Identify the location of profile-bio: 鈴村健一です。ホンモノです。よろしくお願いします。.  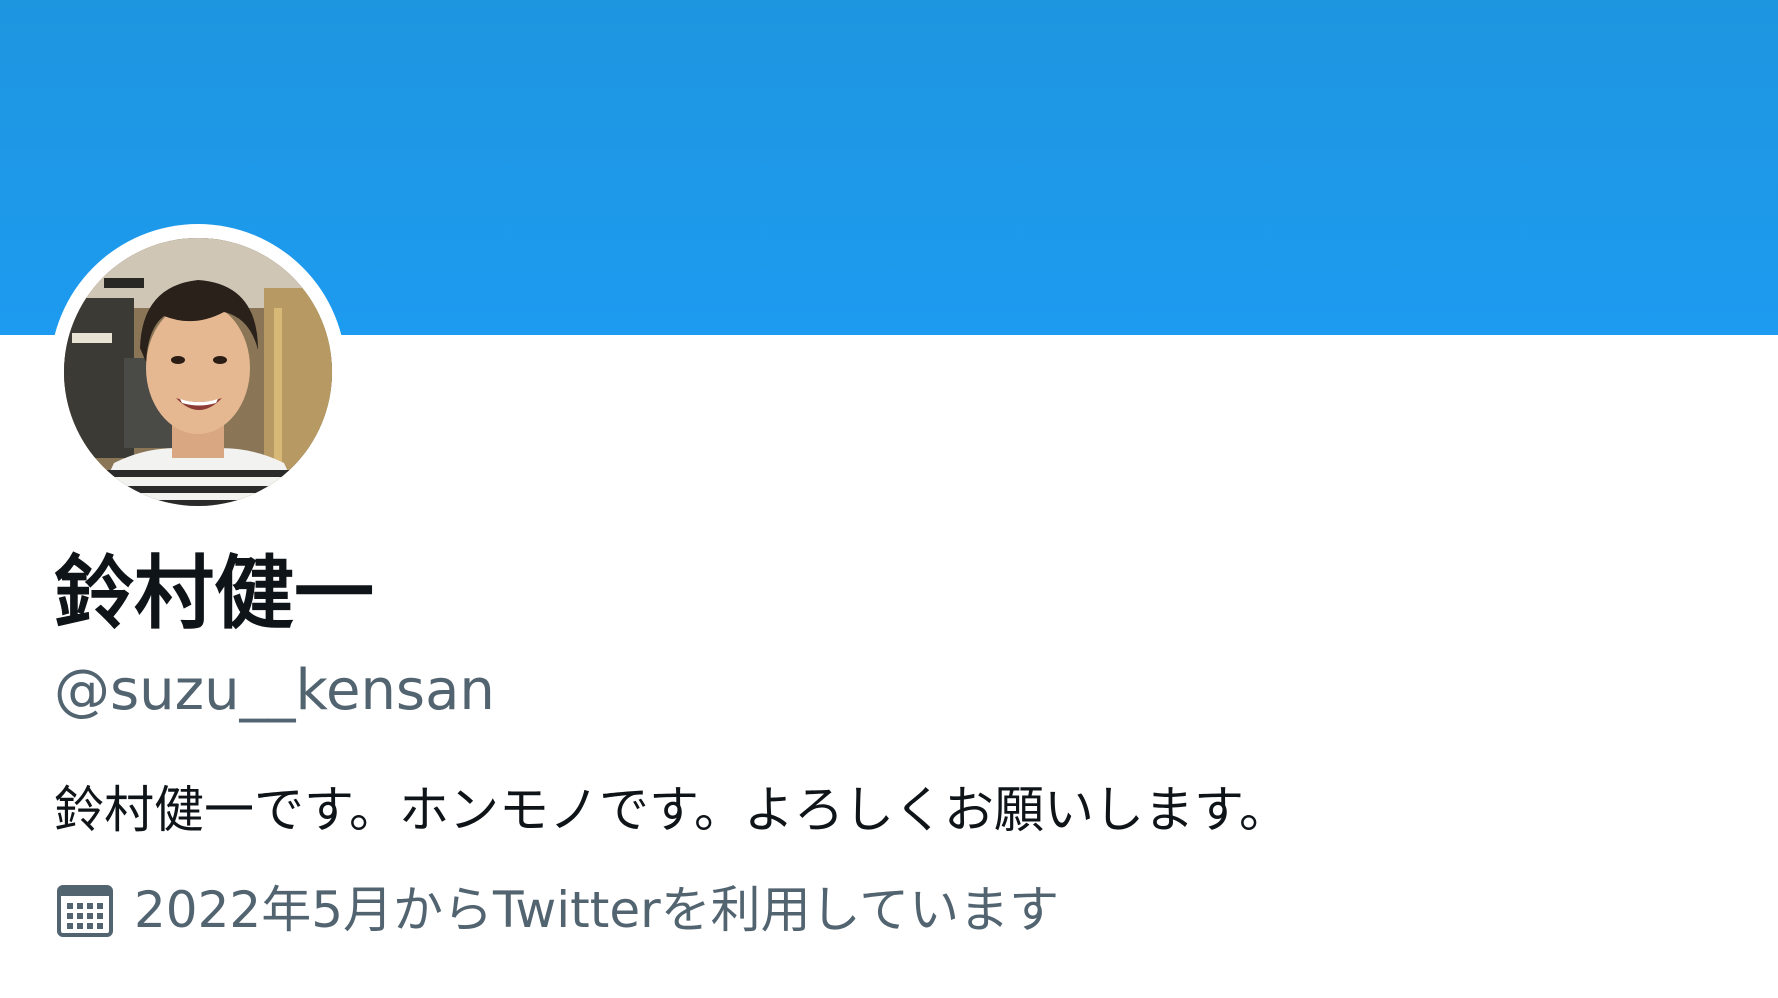
(671, 810).